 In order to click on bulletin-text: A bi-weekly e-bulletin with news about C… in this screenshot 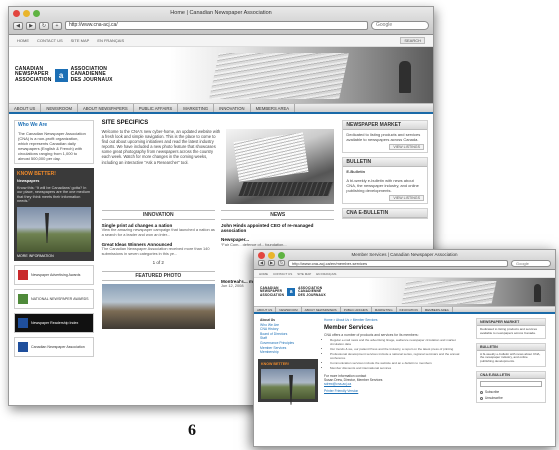, I will do `click(382, 185)`.